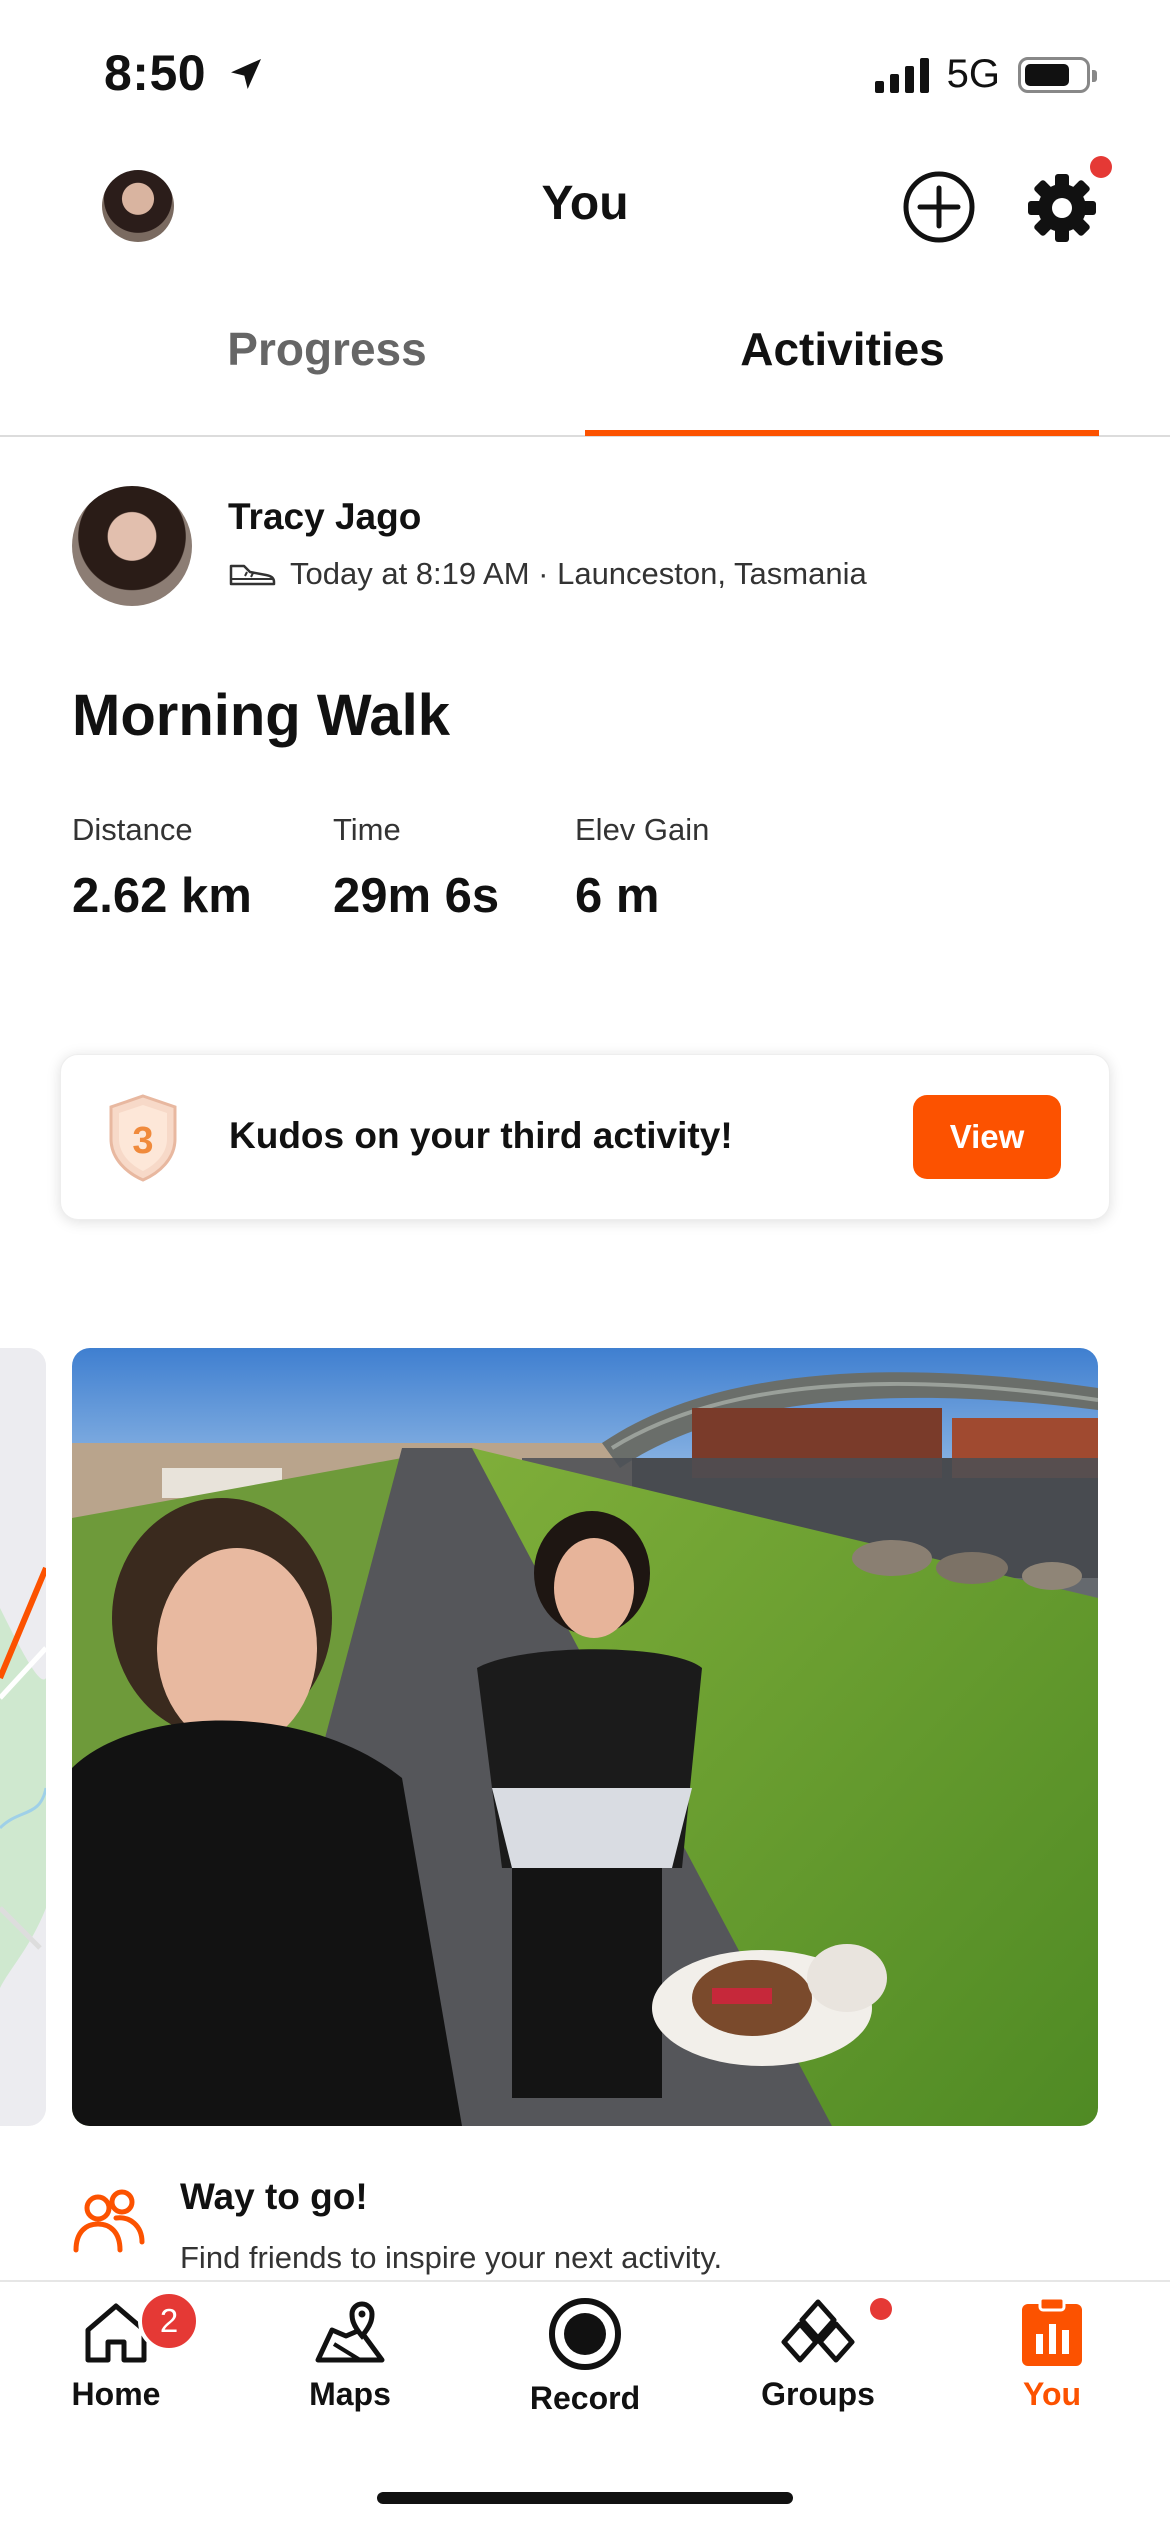 This screenshot has height=2534, width=1170. I want to click on status-time-text: 8:50, so click(155, 73).